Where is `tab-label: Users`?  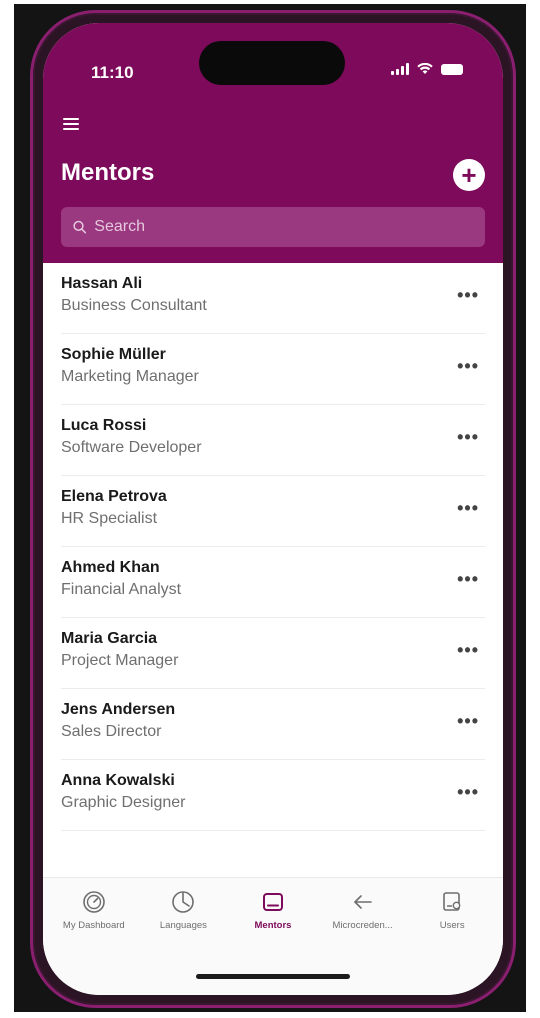
tab-label: Users is located at coordinates (452, 925).